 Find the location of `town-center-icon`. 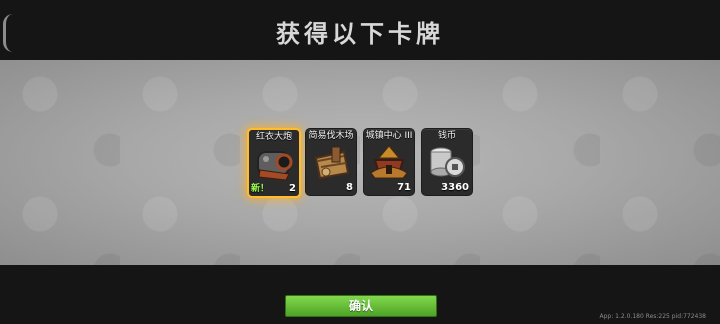

town-center-icon is located at coordinates (389, 162).